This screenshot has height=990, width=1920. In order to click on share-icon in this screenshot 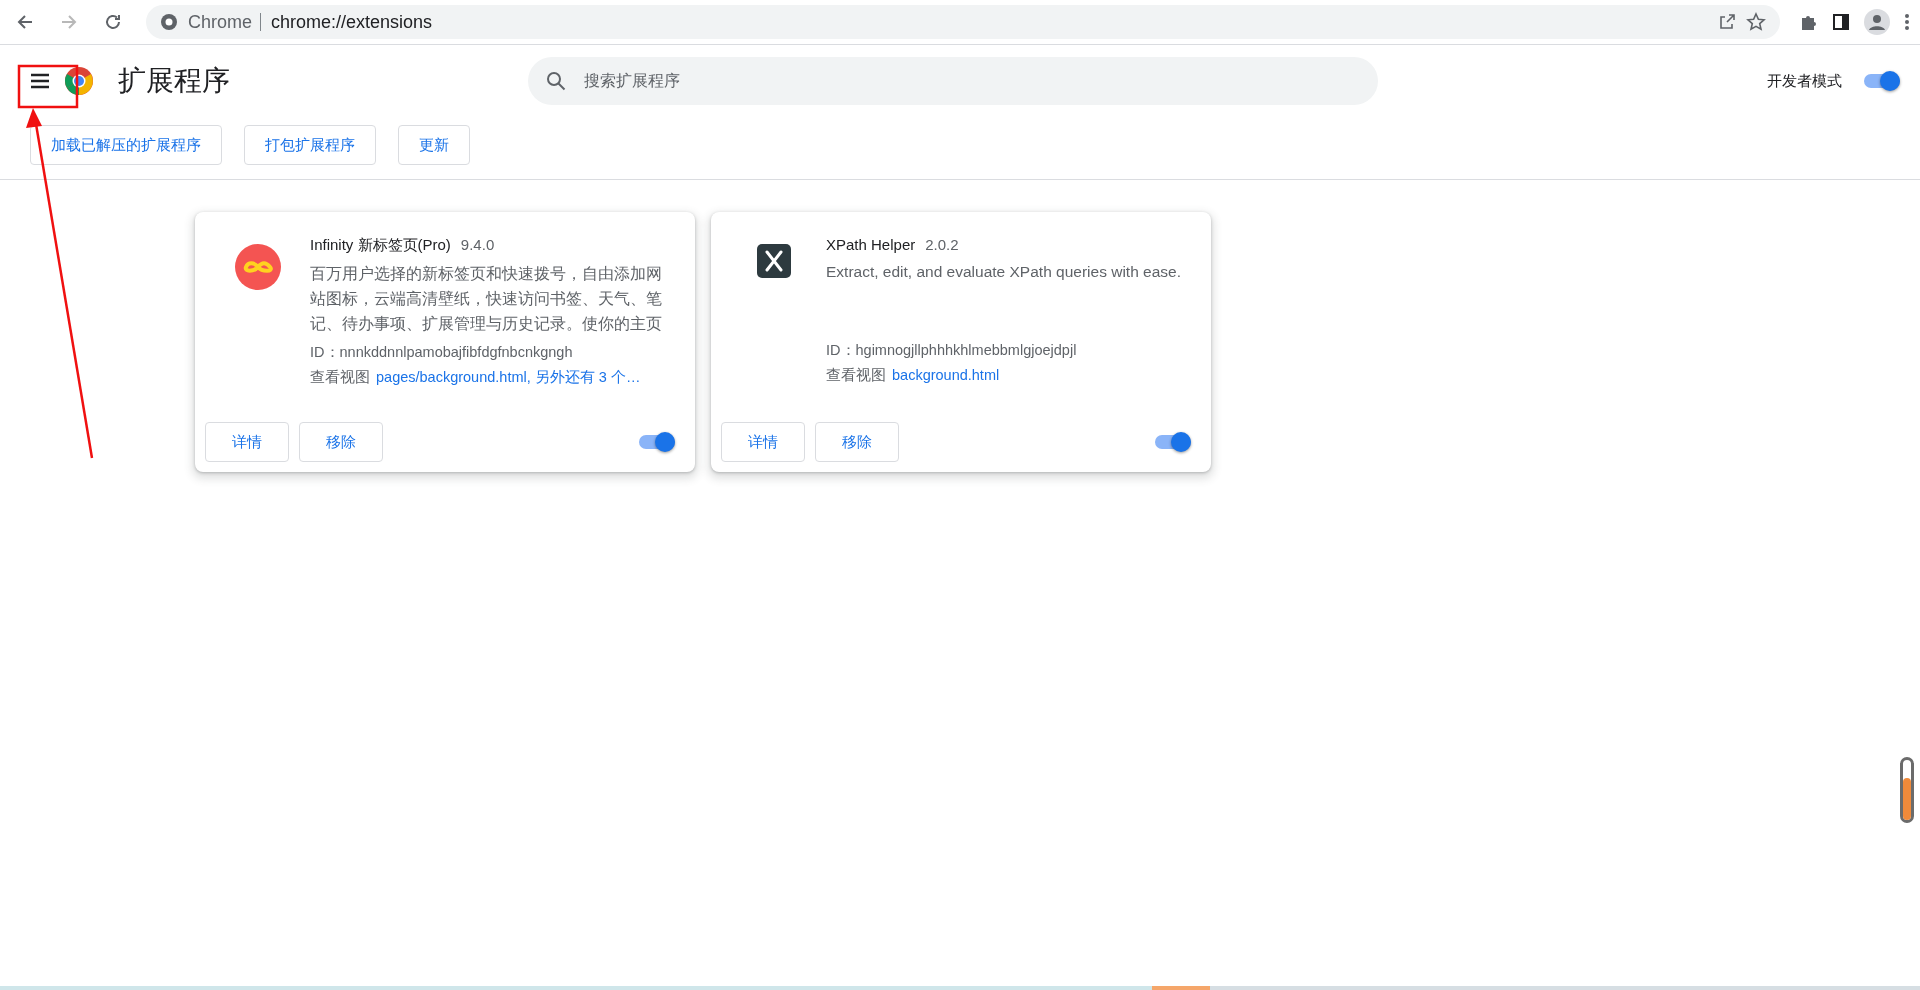, I will do `click(1727, 22)`.